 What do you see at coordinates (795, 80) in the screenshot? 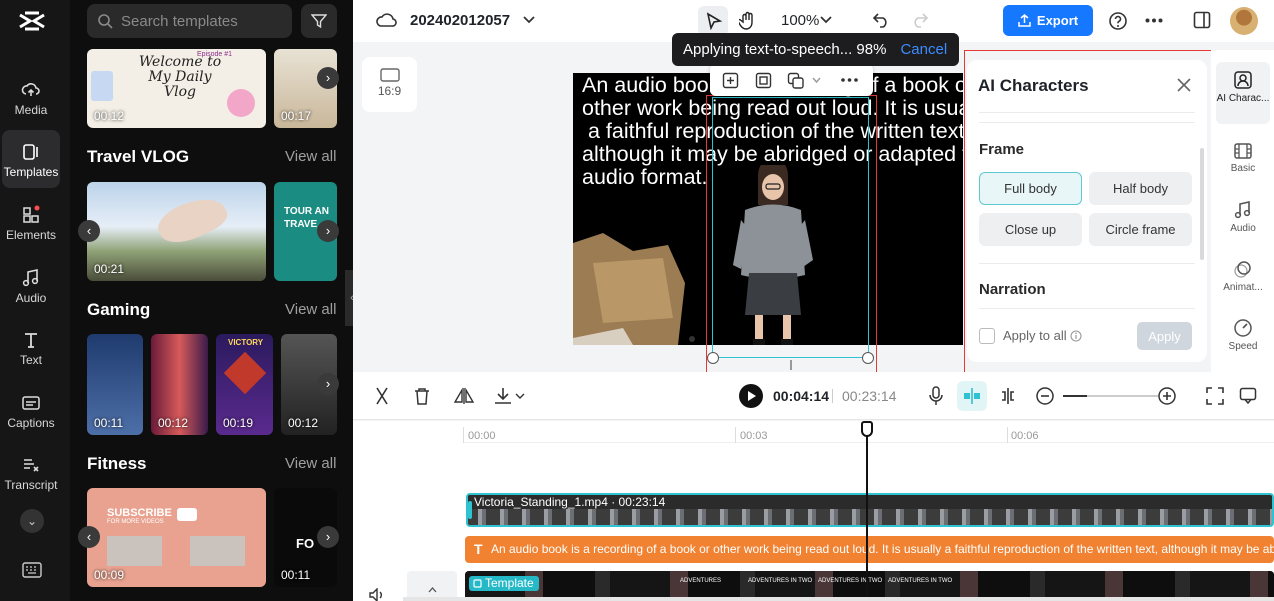
I see `replace-icon` at bounding box center [795, 80].